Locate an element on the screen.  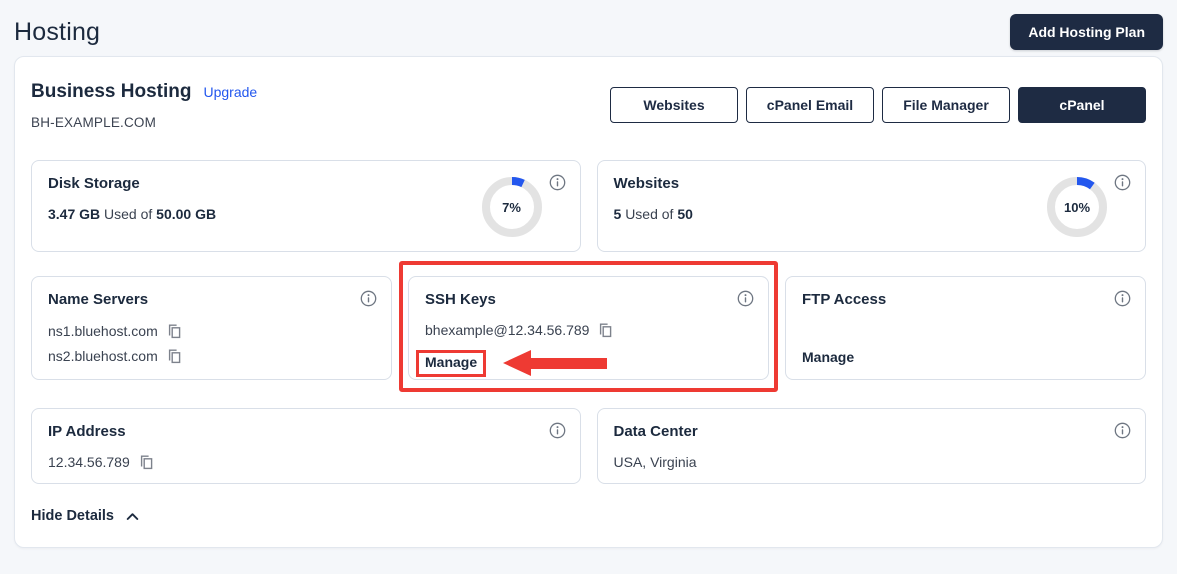
name-server-value: ns2.bluehost.com is located at coordinates (103, 356).